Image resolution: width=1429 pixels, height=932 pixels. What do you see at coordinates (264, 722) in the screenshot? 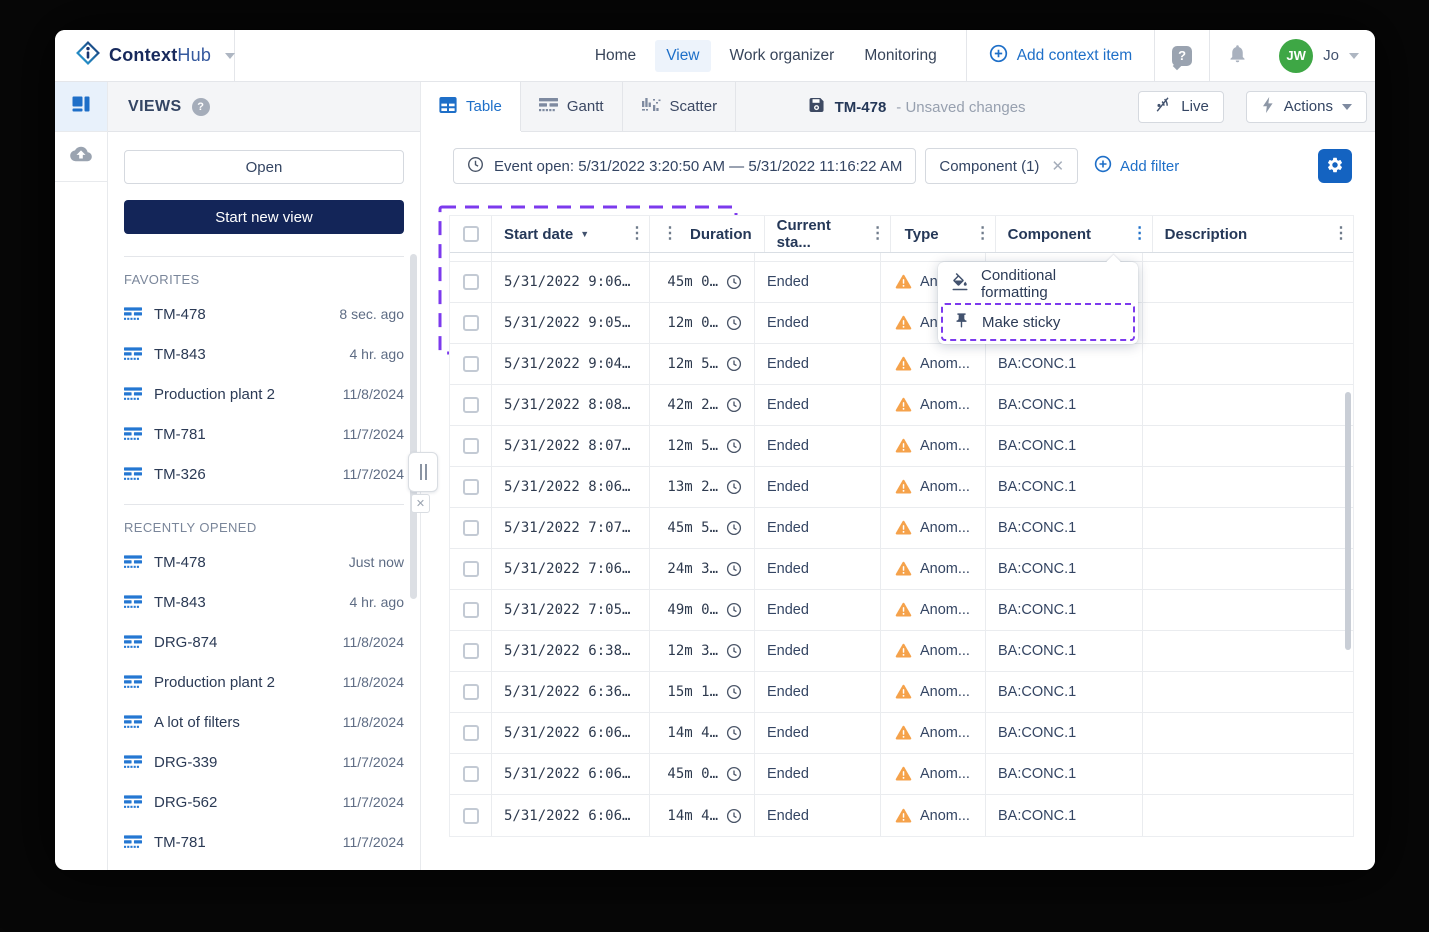
I see `view-list-item: A lot of filters 11/8/2024` at bounding box center [264, 722].